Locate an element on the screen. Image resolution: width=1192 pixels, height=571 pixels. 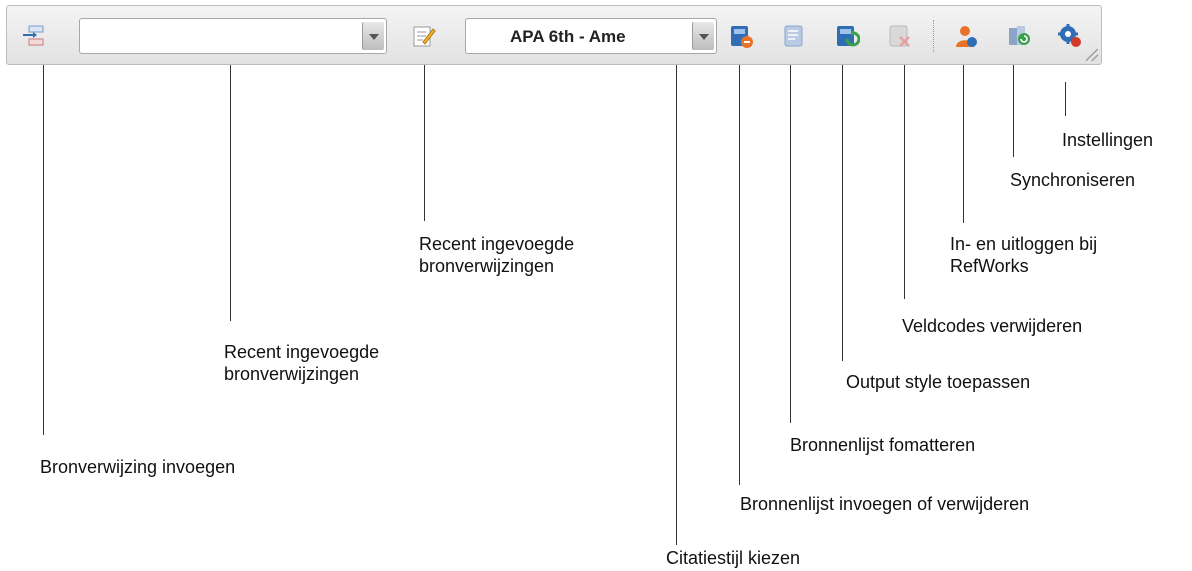
settings-icon is located at coordinates (1070, 36).